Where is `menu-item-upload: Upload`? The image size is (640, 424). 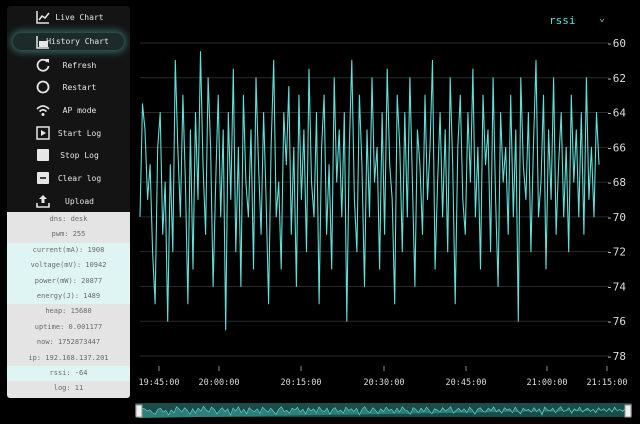 menu-item-upload: Upload is located at coordinates (68, 201).